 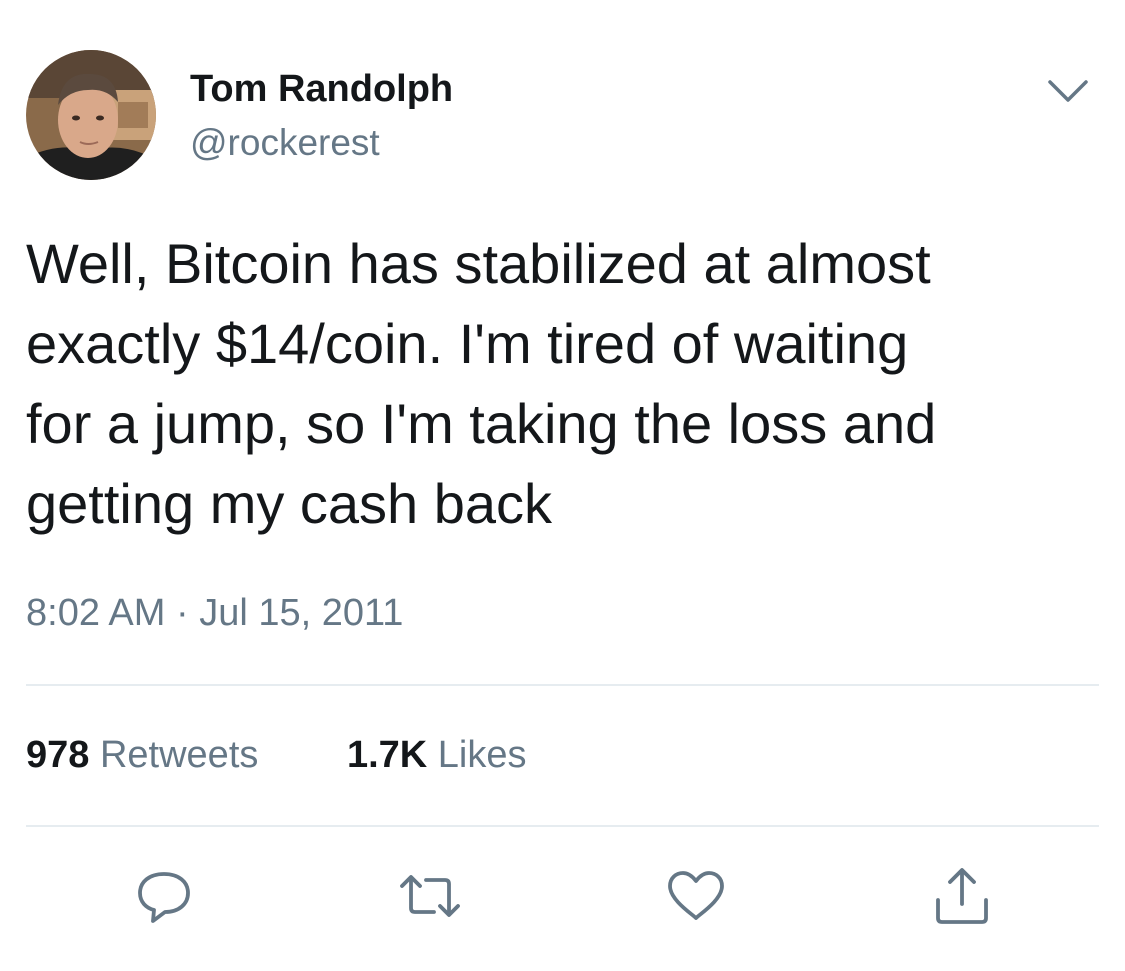 I want to click on author-handle: @rockerest, so click(x=285, y=143).